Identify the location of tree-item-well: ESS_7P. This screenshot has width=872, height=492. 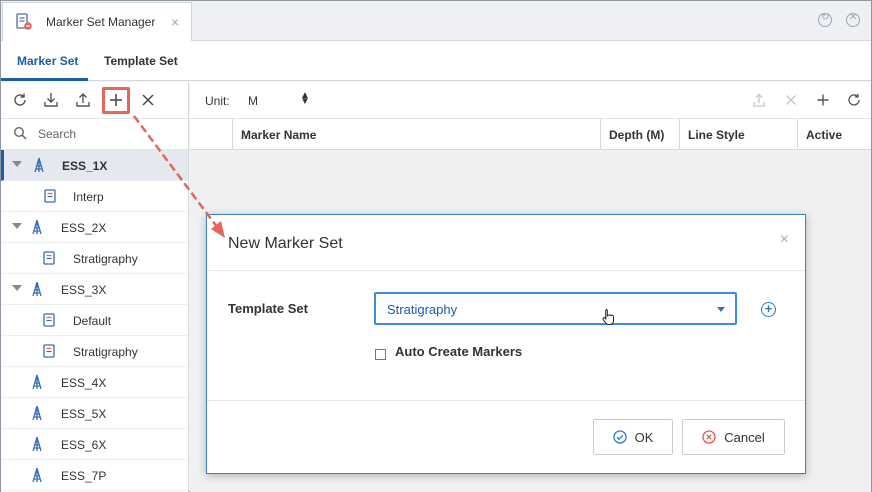
(94, 475).